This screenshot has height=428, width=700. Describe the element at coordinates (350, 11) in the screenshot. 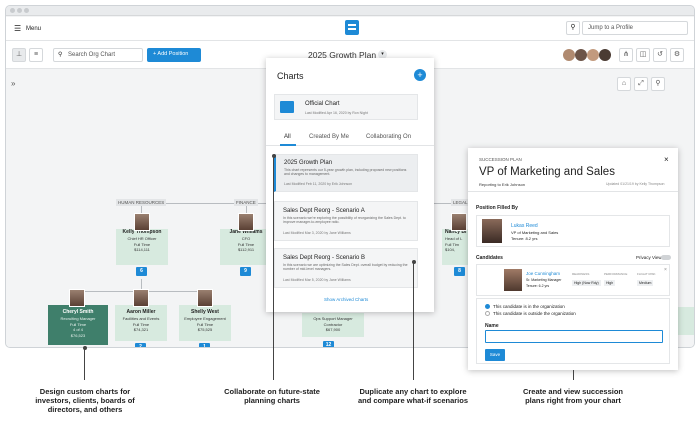

I see `window-titlebar` at that location.